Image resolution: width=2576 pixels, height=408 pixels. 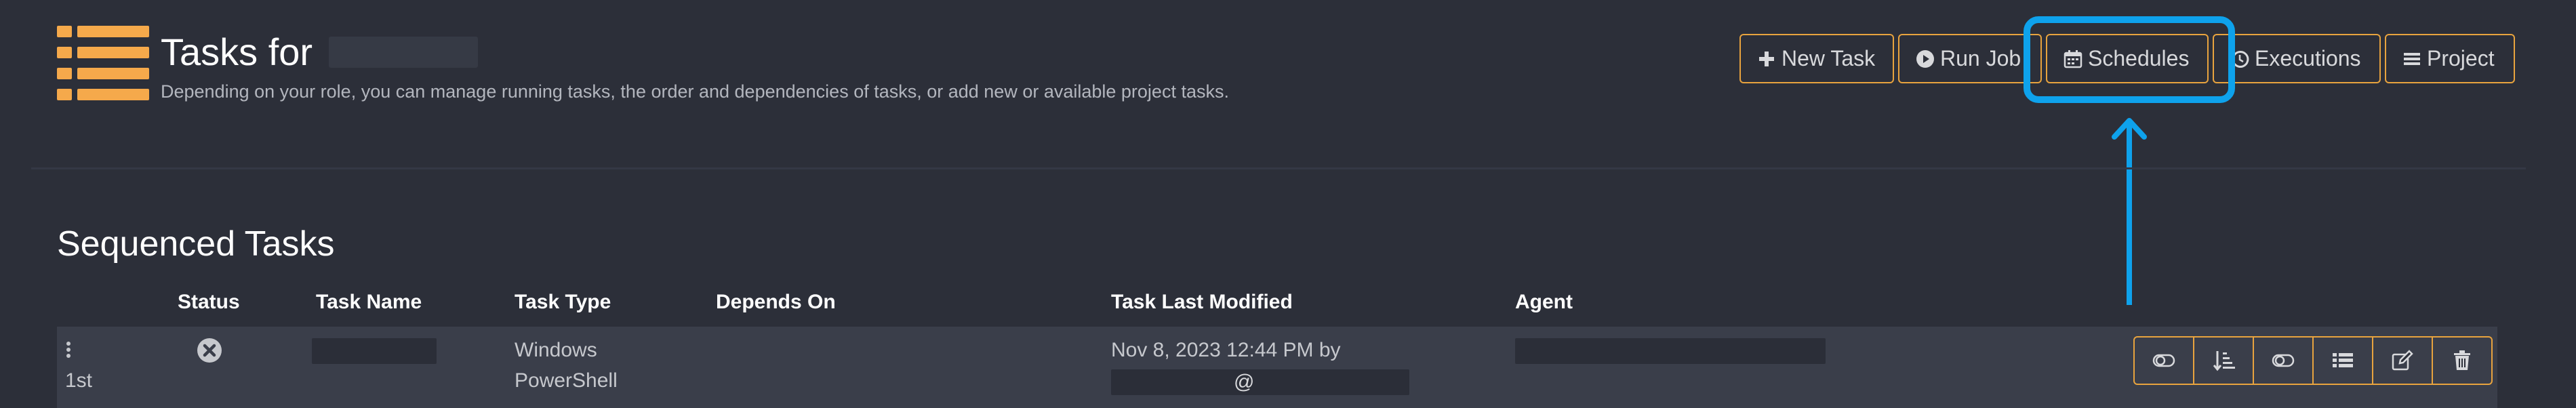 I want to click on column-header-task-name: Task Name, so click(x=369, y=302).